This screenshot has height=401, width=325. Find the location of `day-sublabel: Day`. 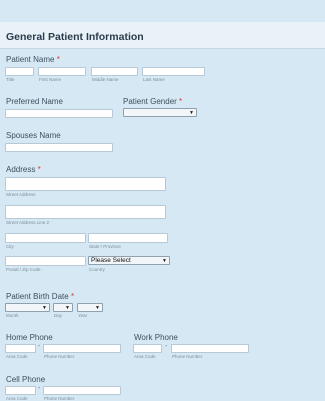

day-sublabel: Day is located at coordinates (58, 315).